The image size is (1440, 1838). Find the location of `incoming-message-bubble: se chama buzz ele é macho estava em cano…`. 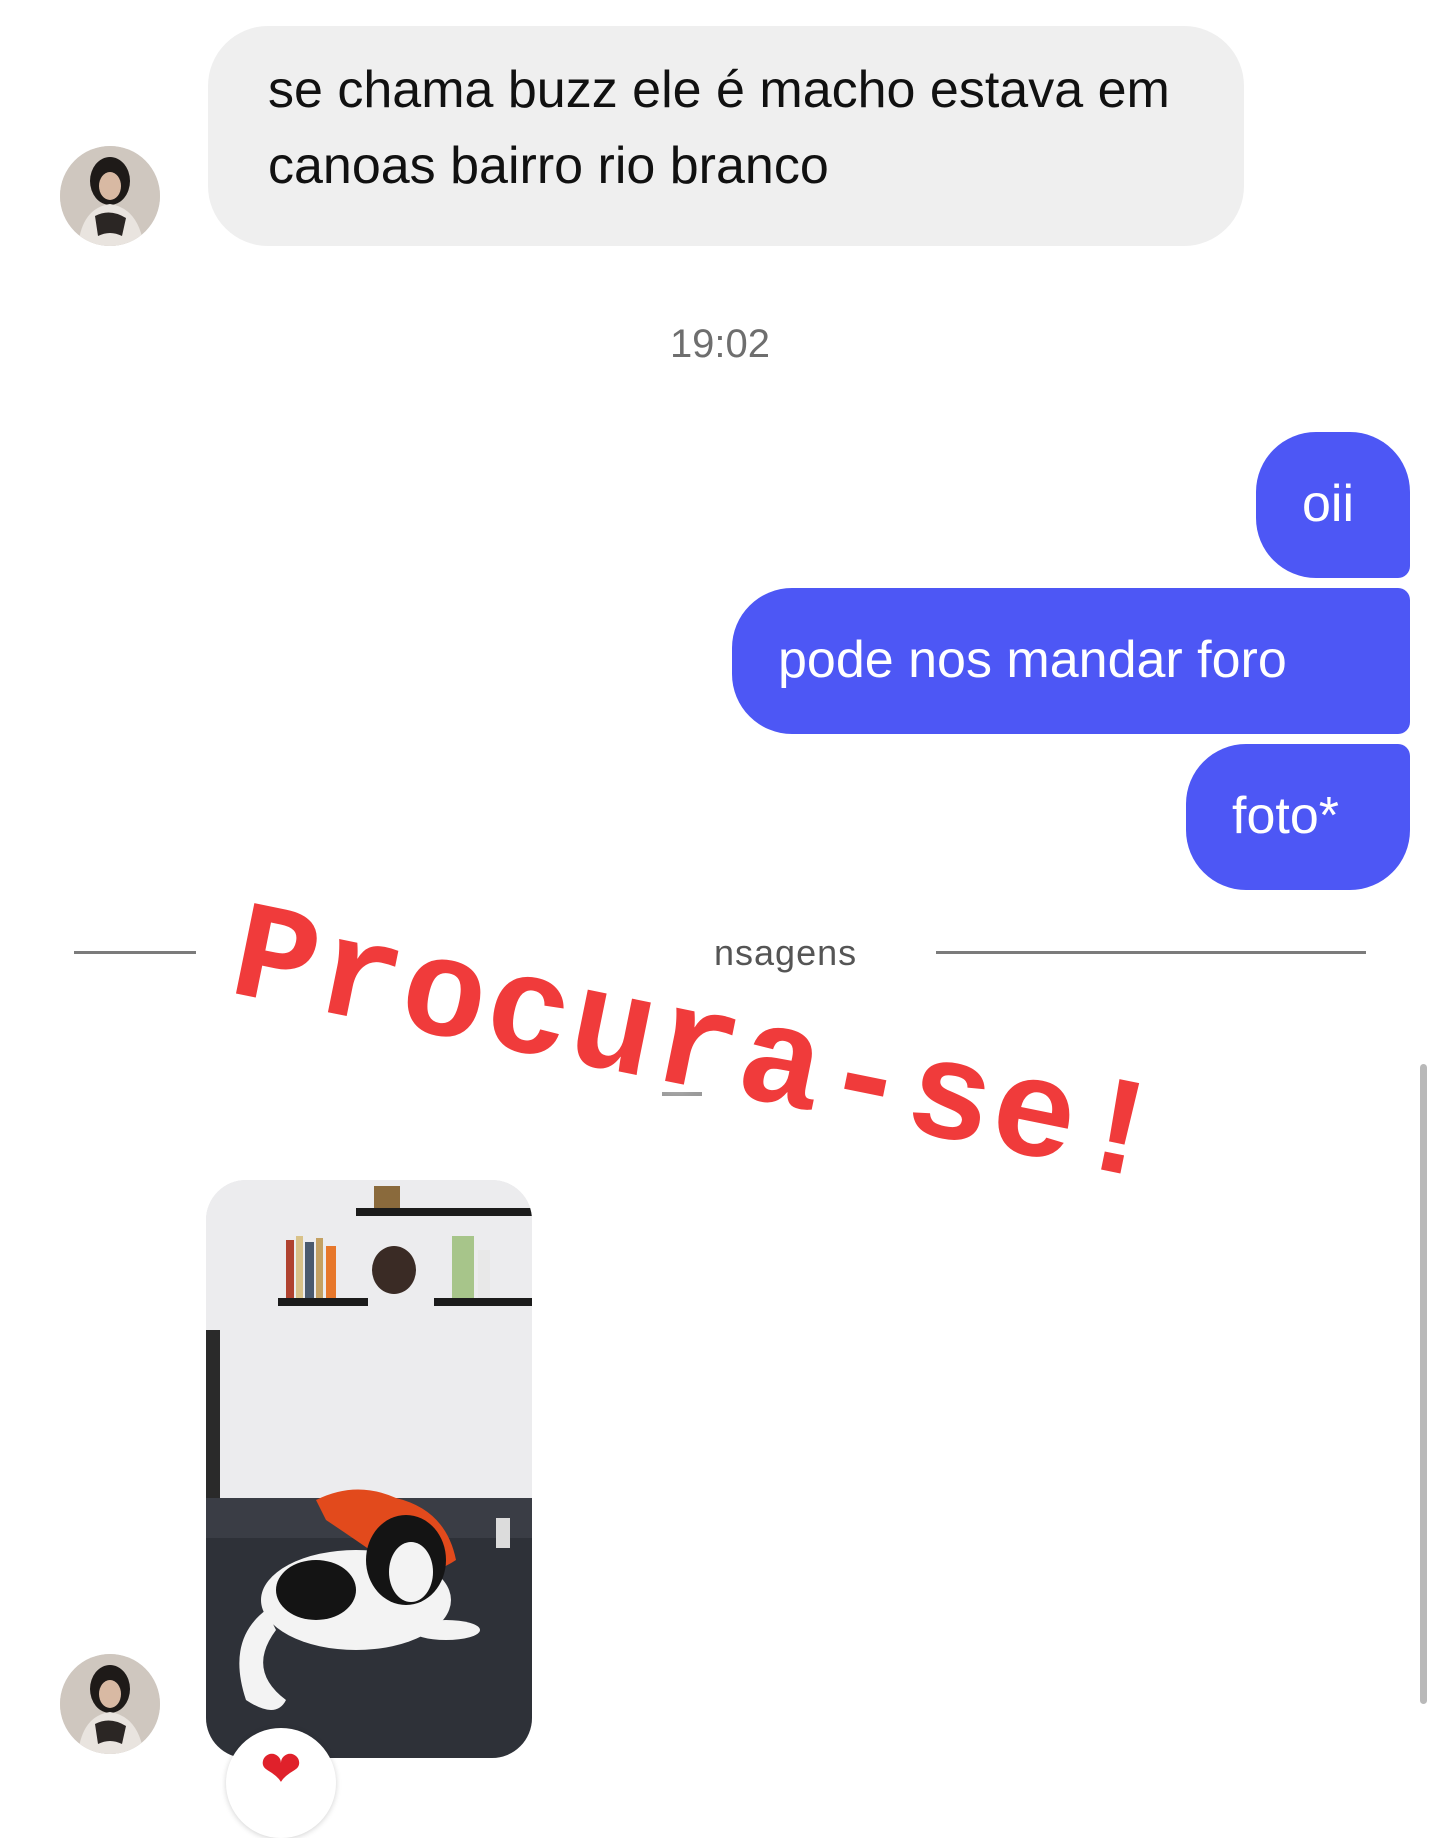

incoming-message-bubble: se chama buzz ele é macho estava em cano… is located at coordinates (726, 136).